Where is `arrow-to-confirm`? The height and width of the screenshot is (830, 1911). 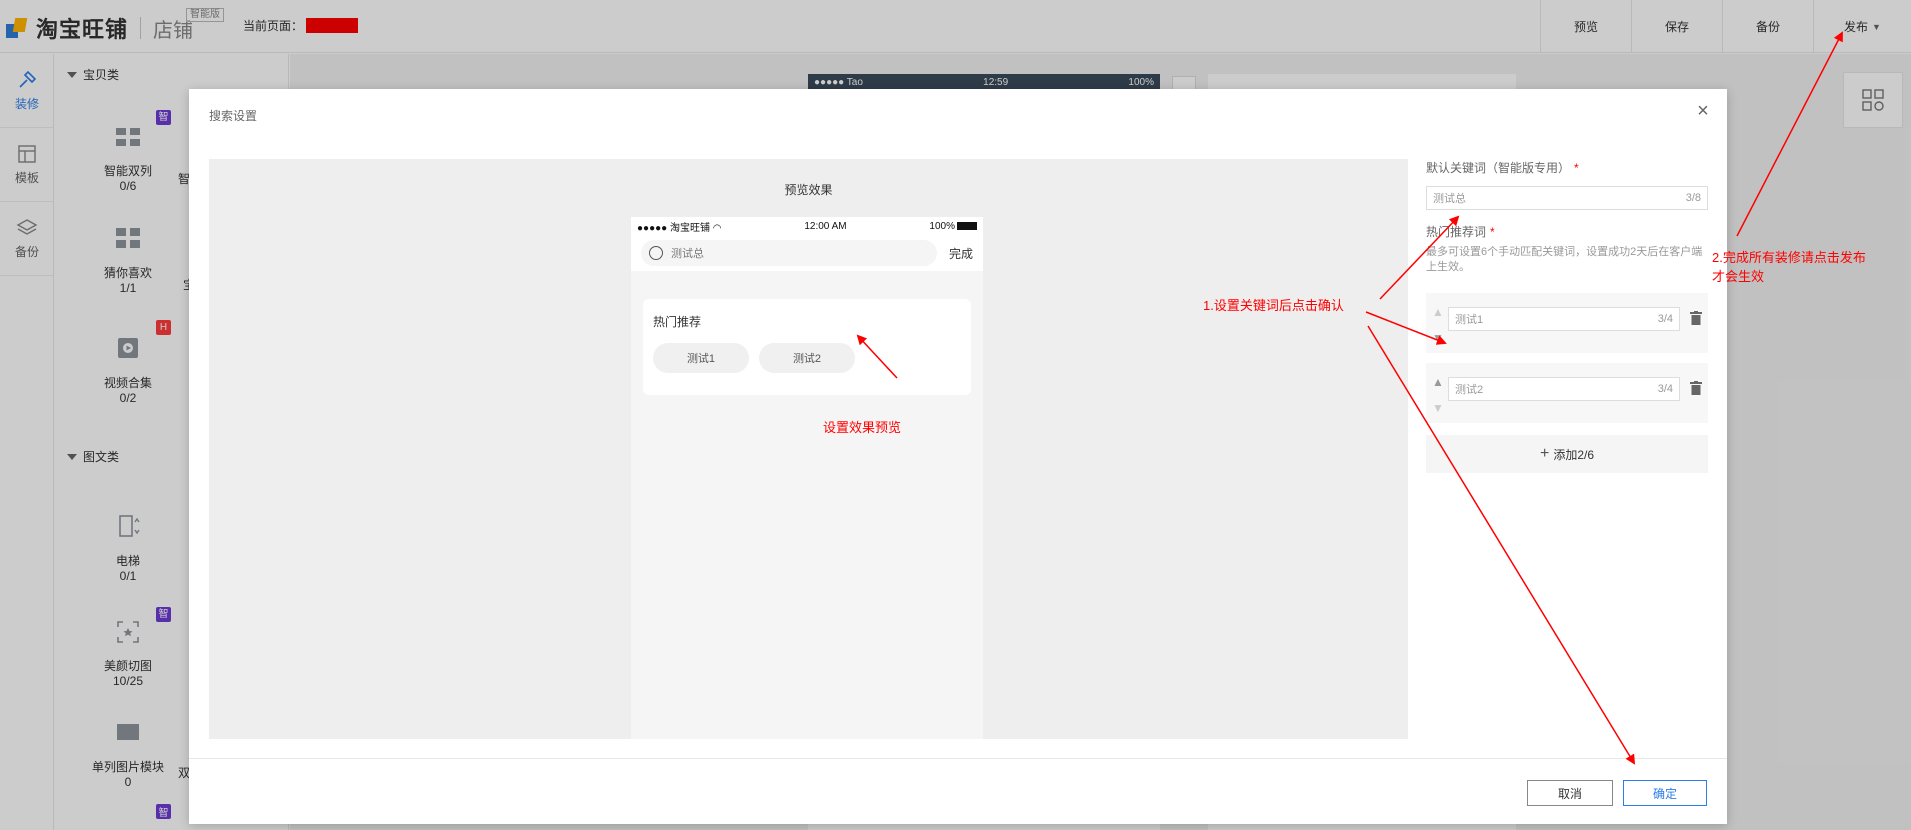
arrow-to-confirm is located at coordinates (1501, 545).